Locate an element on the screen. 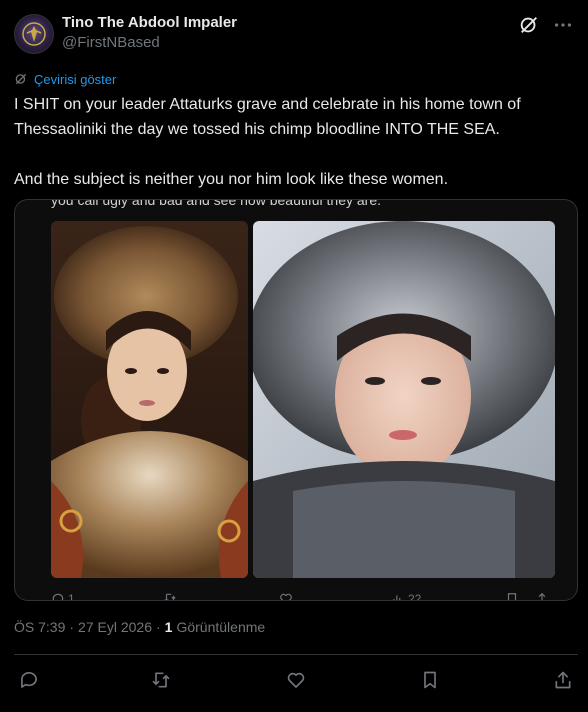 The width and height of the screenshot is (588, 712). divider is located at coordinates (296, 654).